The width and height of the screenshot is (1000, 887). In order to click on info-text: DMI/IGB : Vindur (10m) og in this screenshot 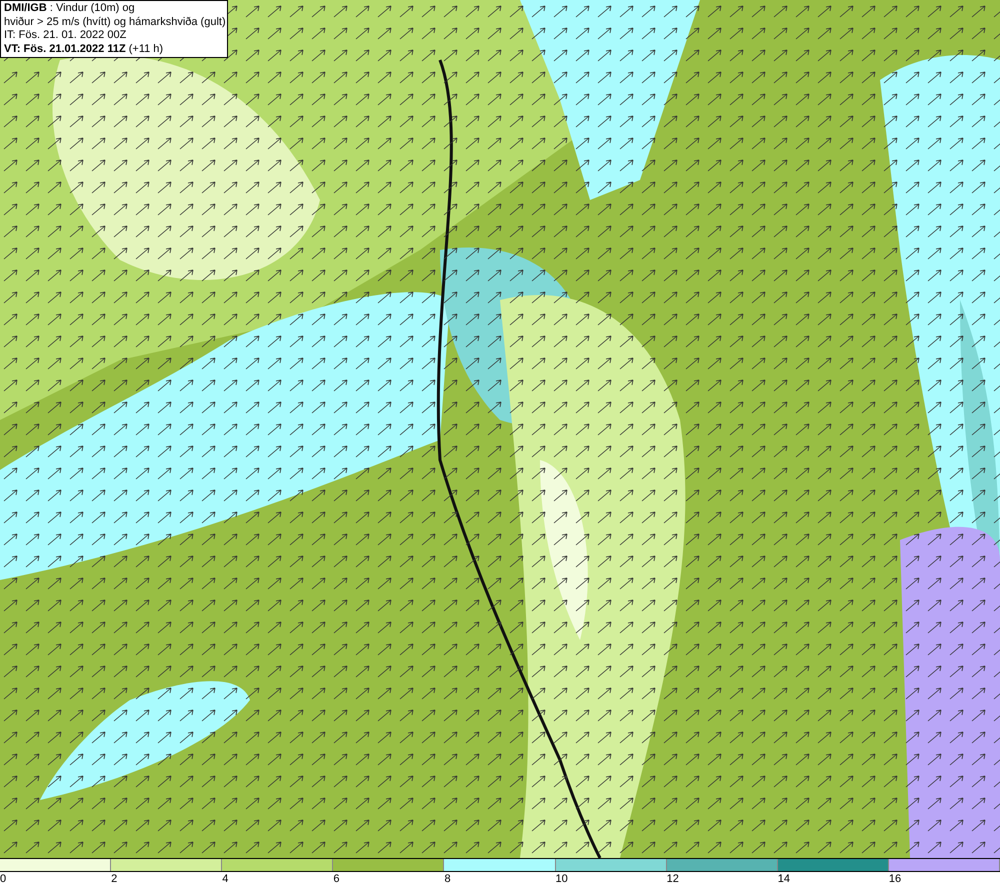, I will do `click(70, 9)`.